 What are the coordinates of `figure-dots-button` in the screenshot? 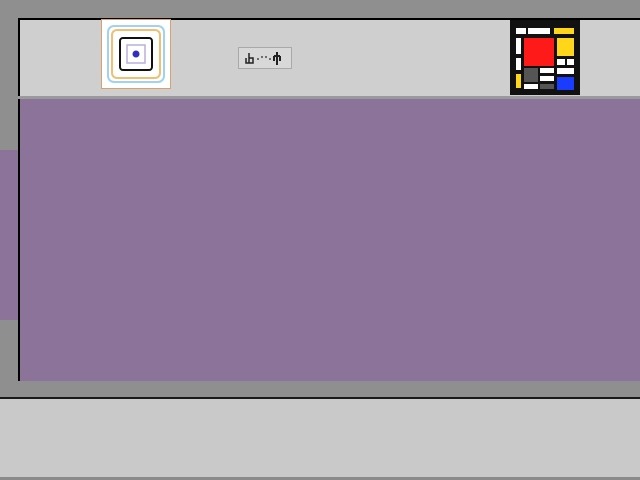 It's located at (265, 58).